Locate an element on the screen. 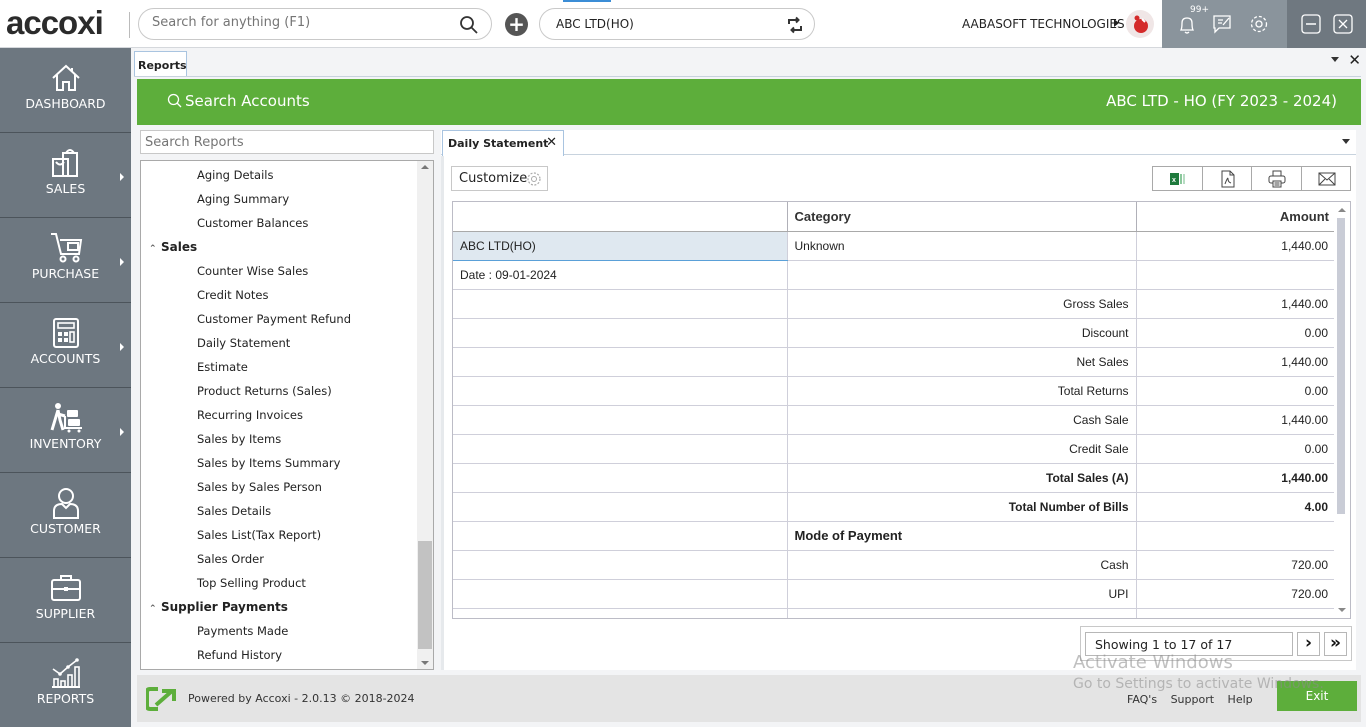 The width and height of the screenshot is (1366, 728). search-reports-field is located at coordinates (287, 142).